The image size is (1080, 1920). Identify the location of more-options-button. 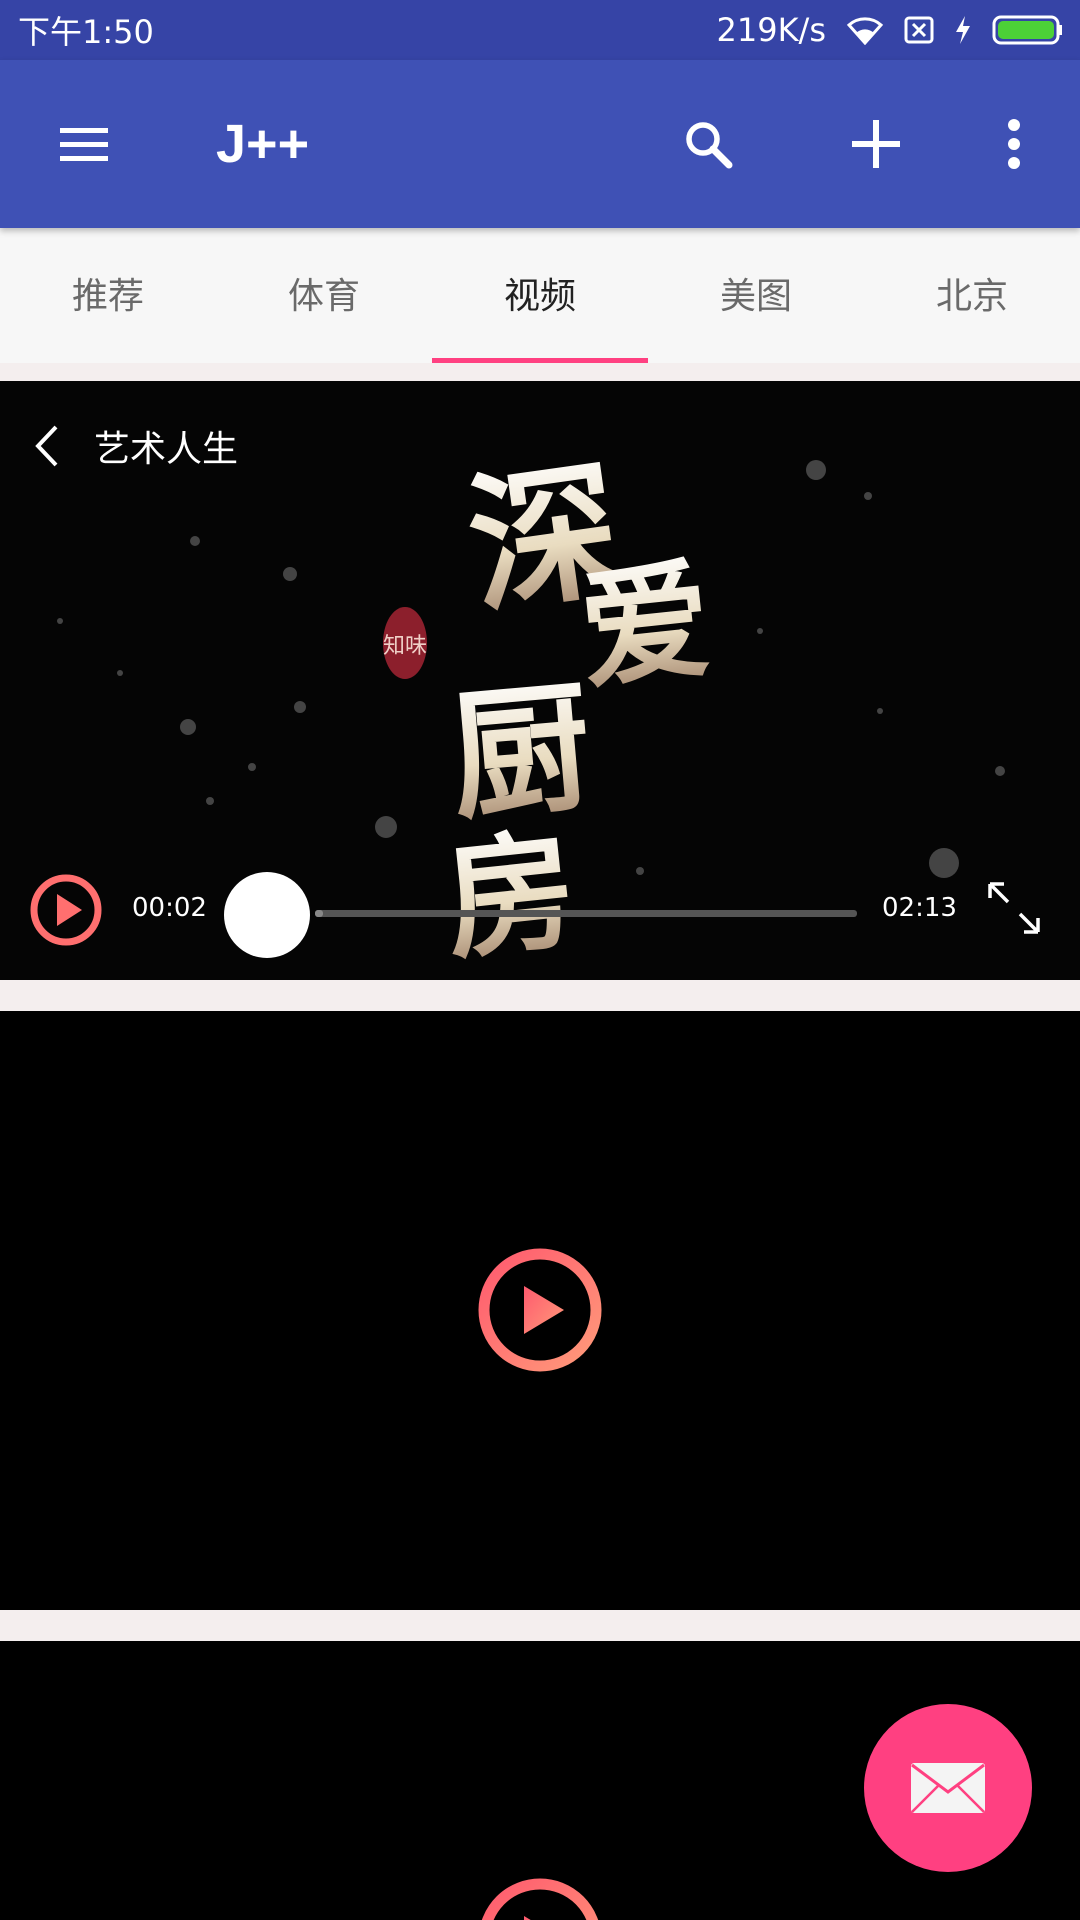
(1014, 144).